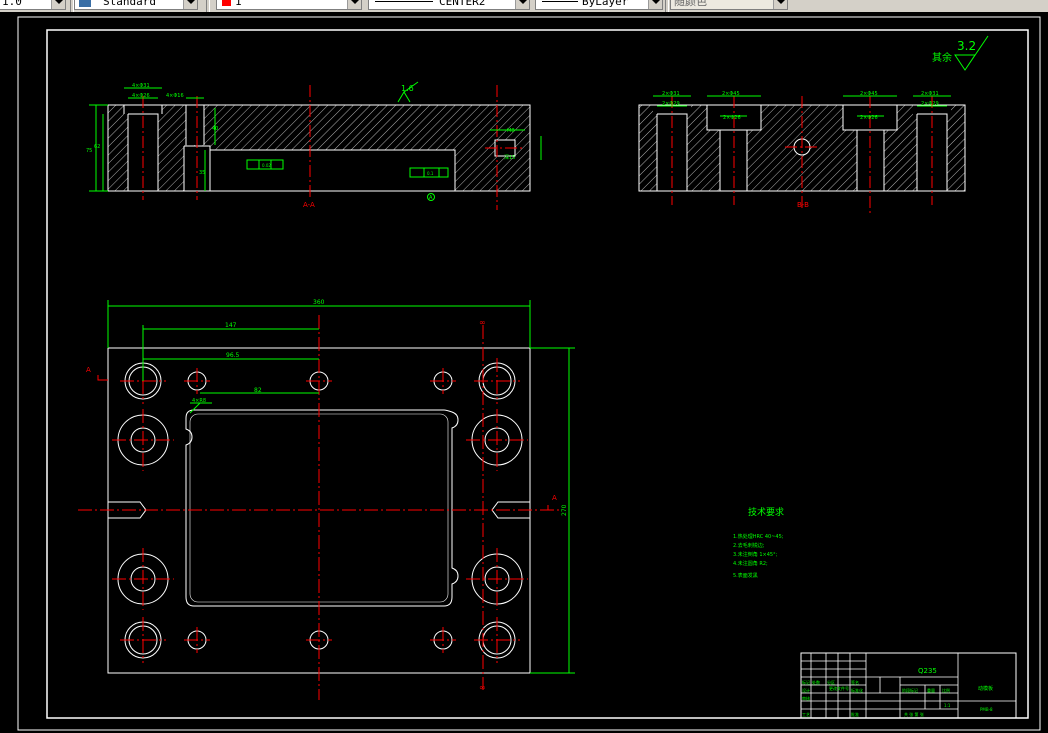 The height and width of the screenshot is (733, 1048). What do you see at coordinates (966, 46) in the screenshot?
I see `roughness-default-value: 3.2` at bounding box center [966, 46].